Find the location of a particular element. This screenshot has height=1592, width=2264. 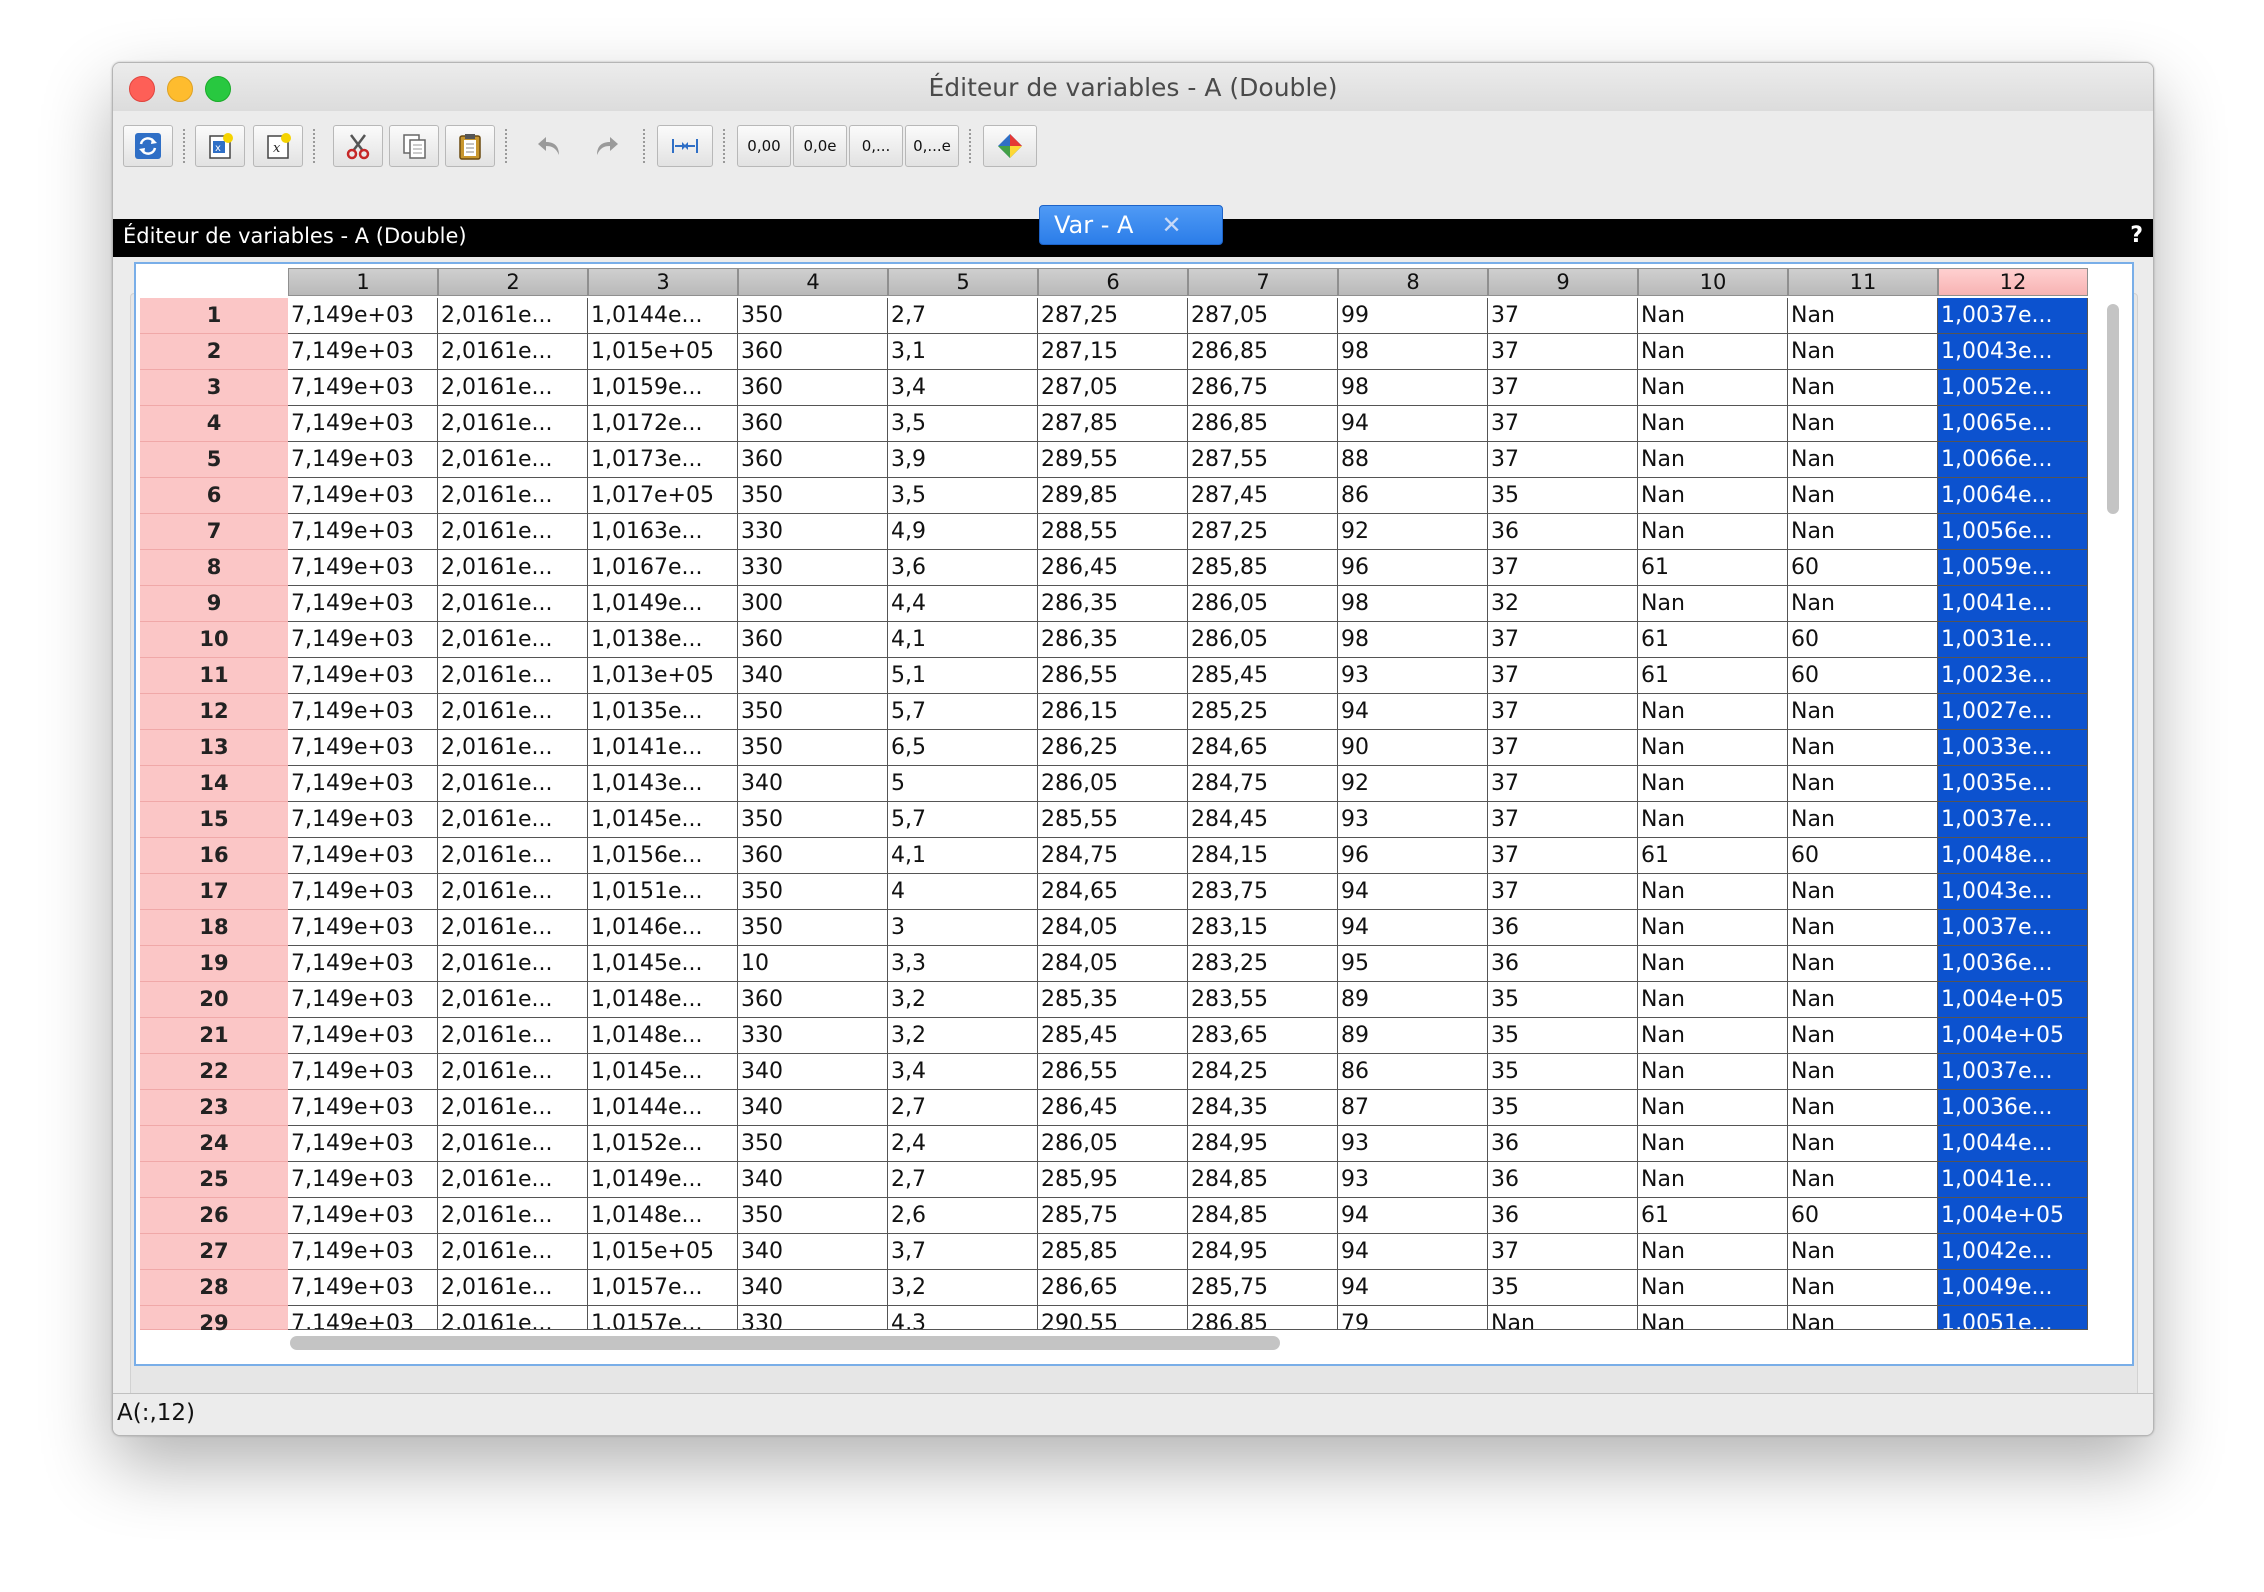

table-cell: 1,015e+05 is located at coordinates (663, 1252).